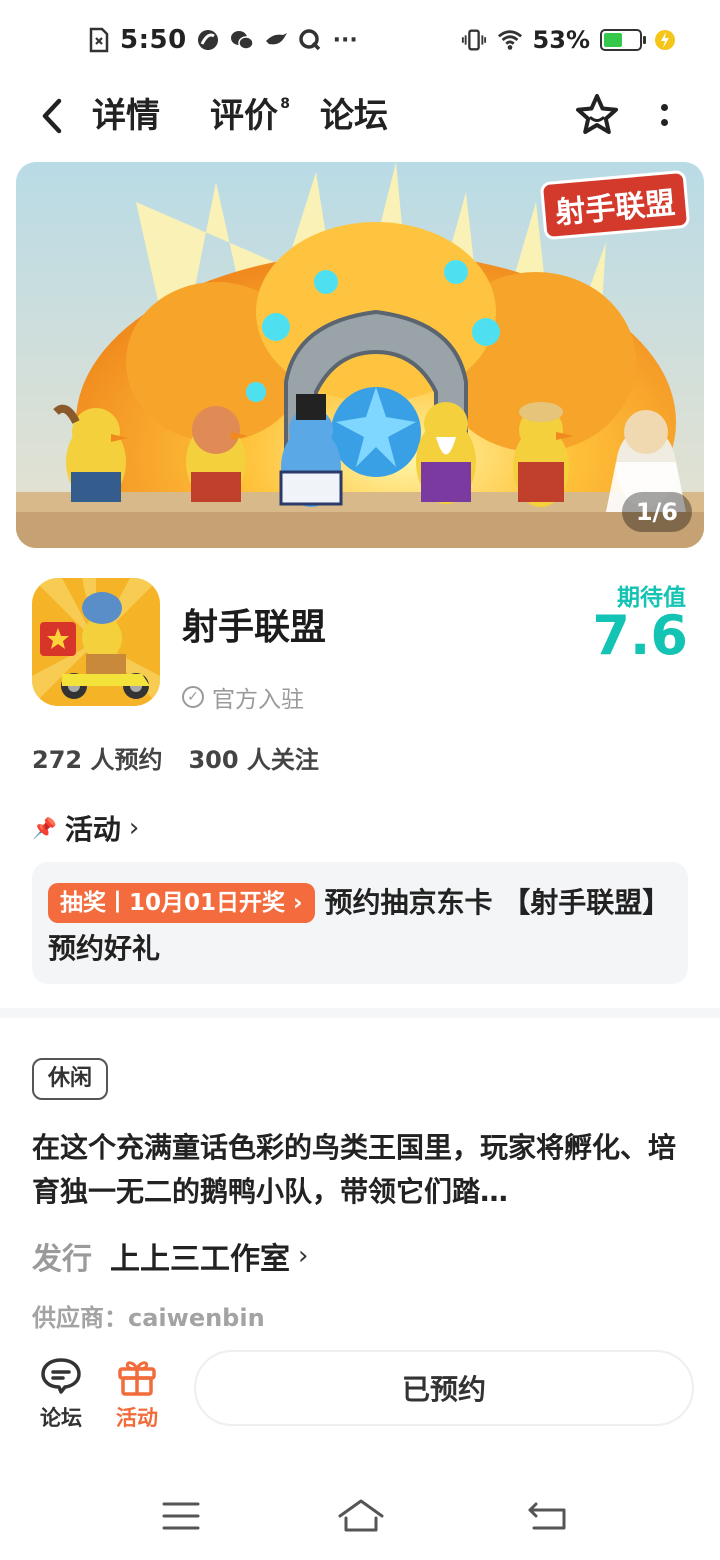 This screenshot has width=720, height=1560. What do you see at coordinates (175, 757) in the screenshot?
I see `app-stats: 272 人预约 300 人关注` at bounding box center [175, 757].